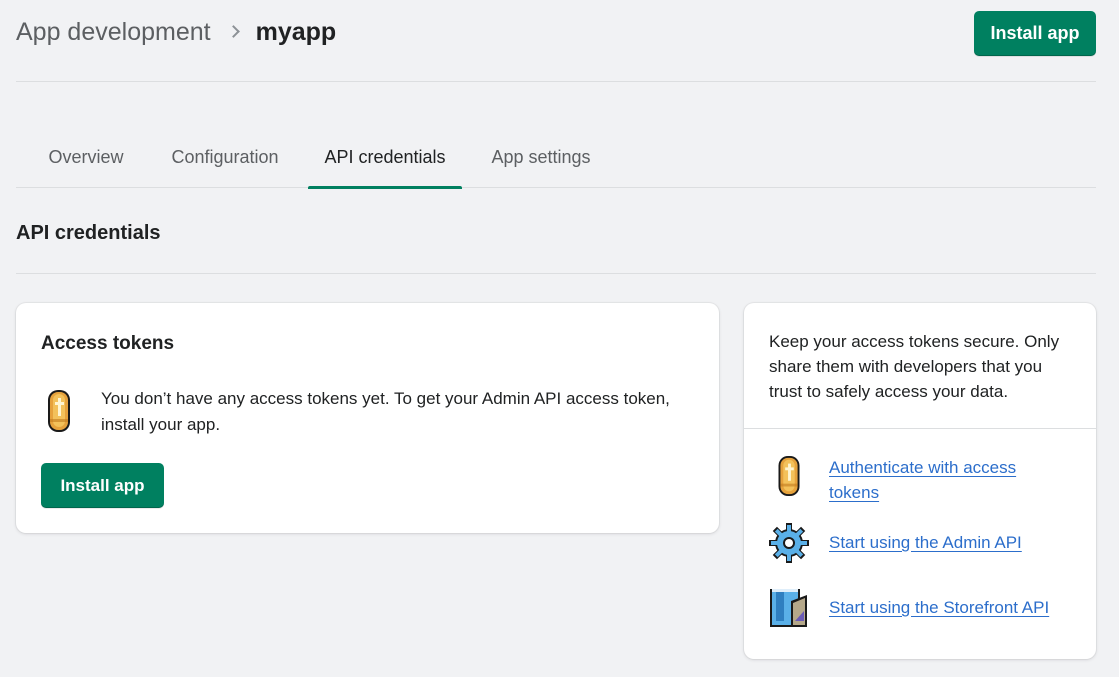 The width and height of the screenshot is (1119, 677). Describe the element at coordinates (102, 485) in the screenshot. I see `install-app-button: Install app` at that location.